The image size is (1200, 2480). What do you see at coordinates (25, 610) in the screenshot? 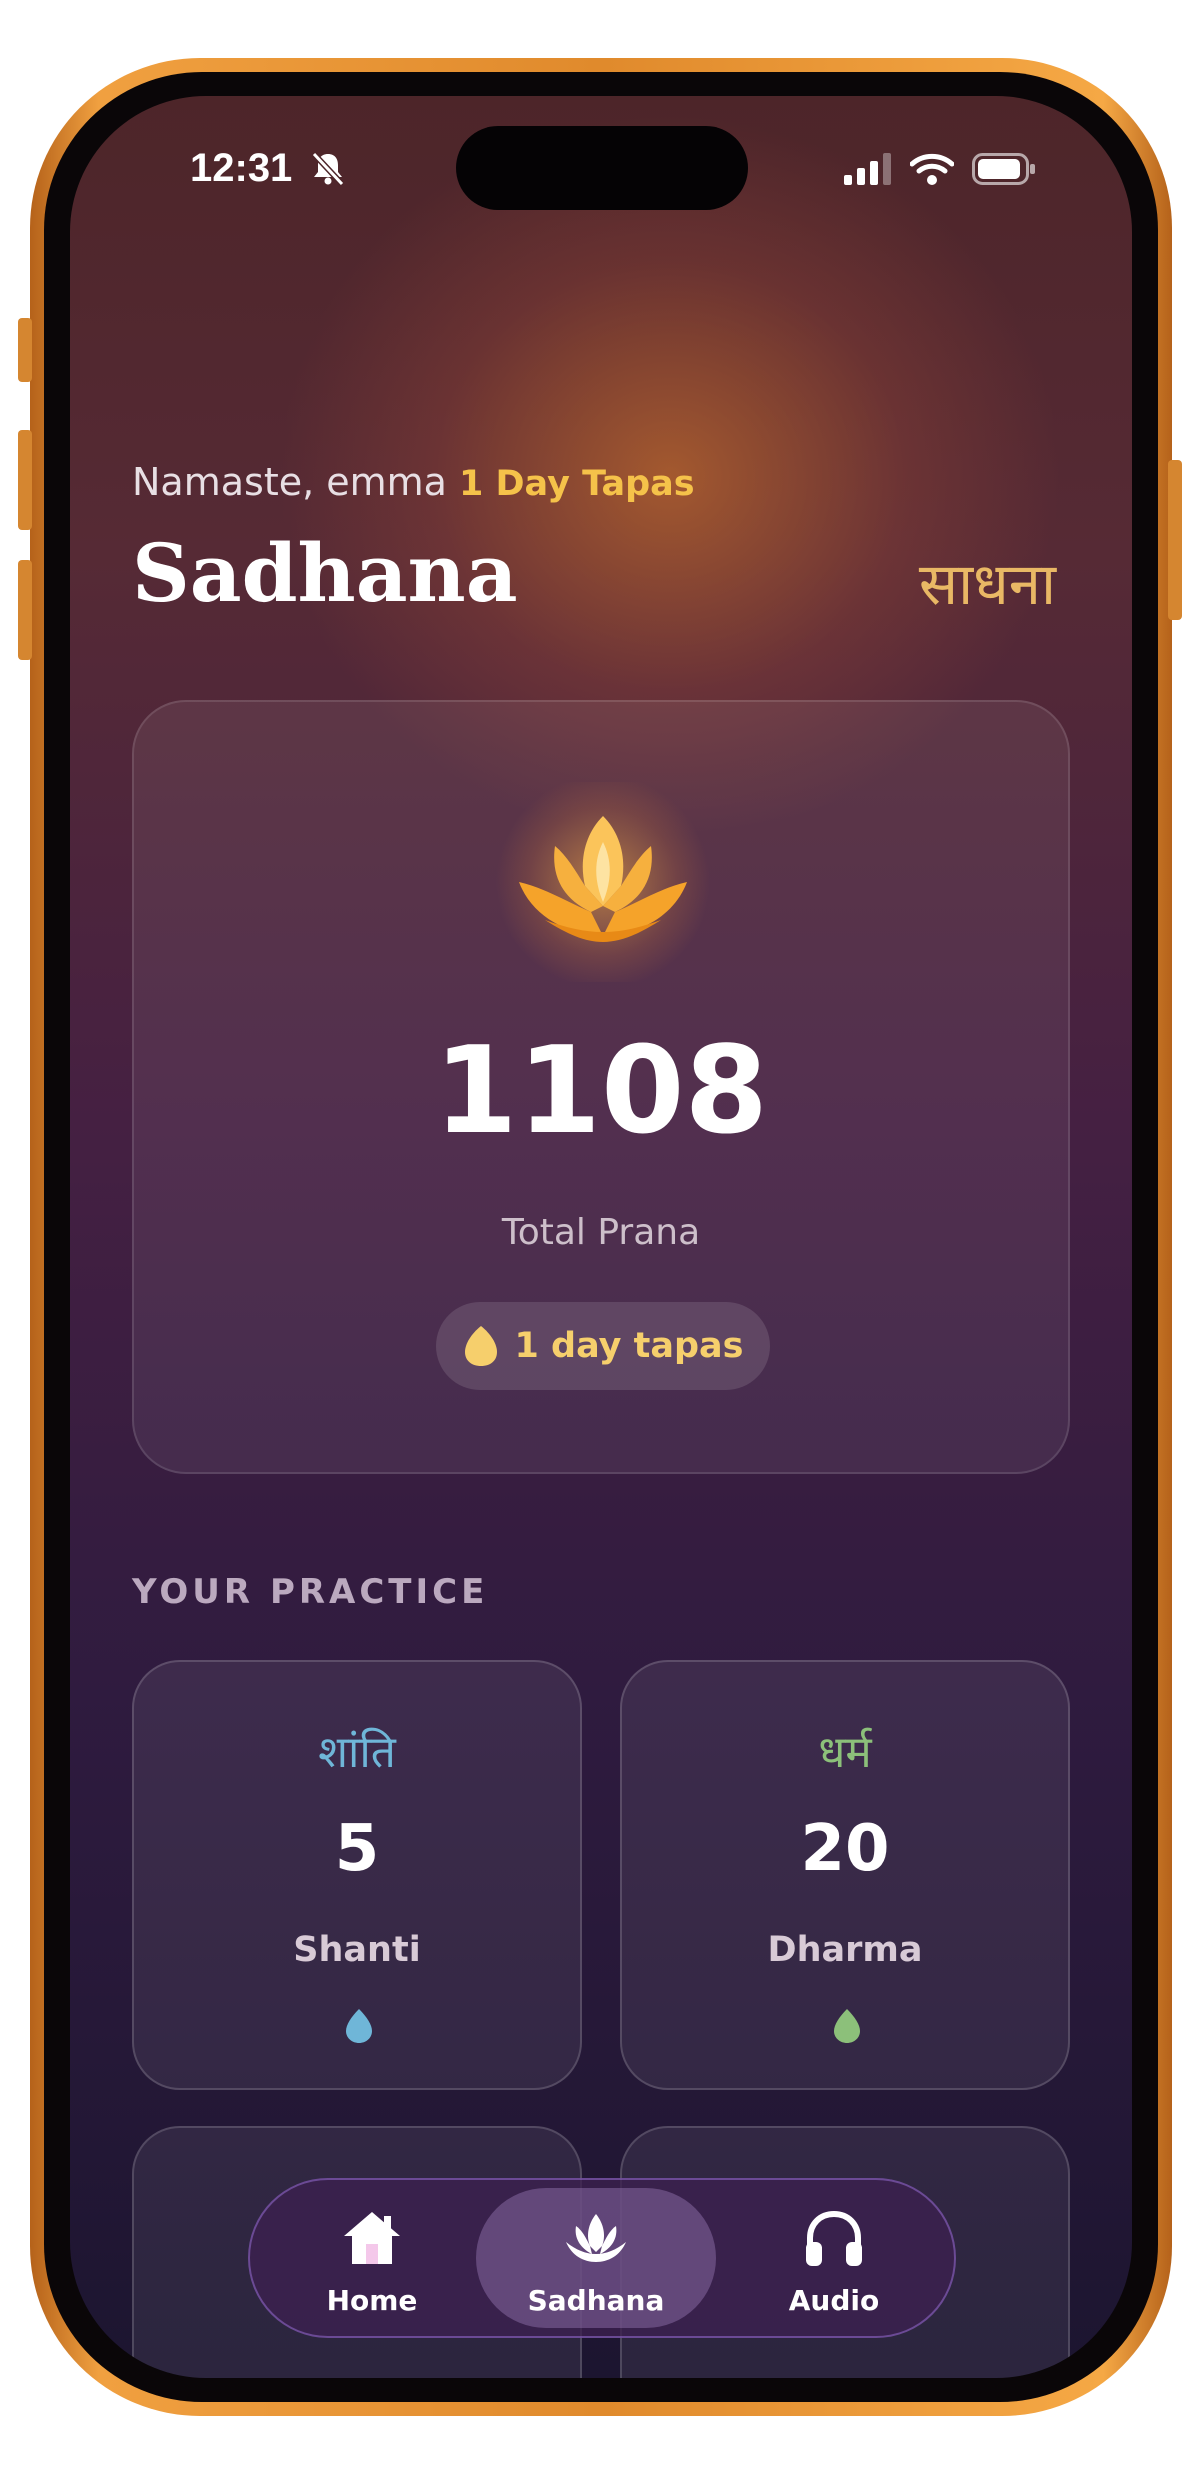
I see `volume-down-button` at bounding box center [25, 610].